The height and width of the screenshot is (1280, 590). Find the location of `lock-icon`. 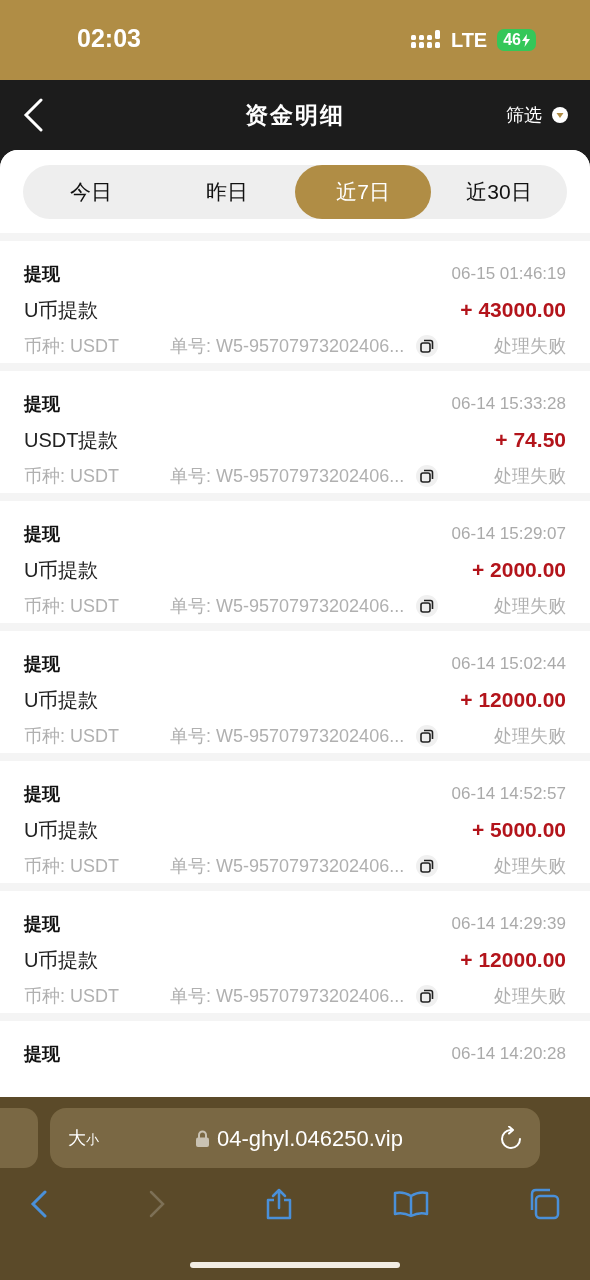

lock-icon is located at coordinates (203, 1138).